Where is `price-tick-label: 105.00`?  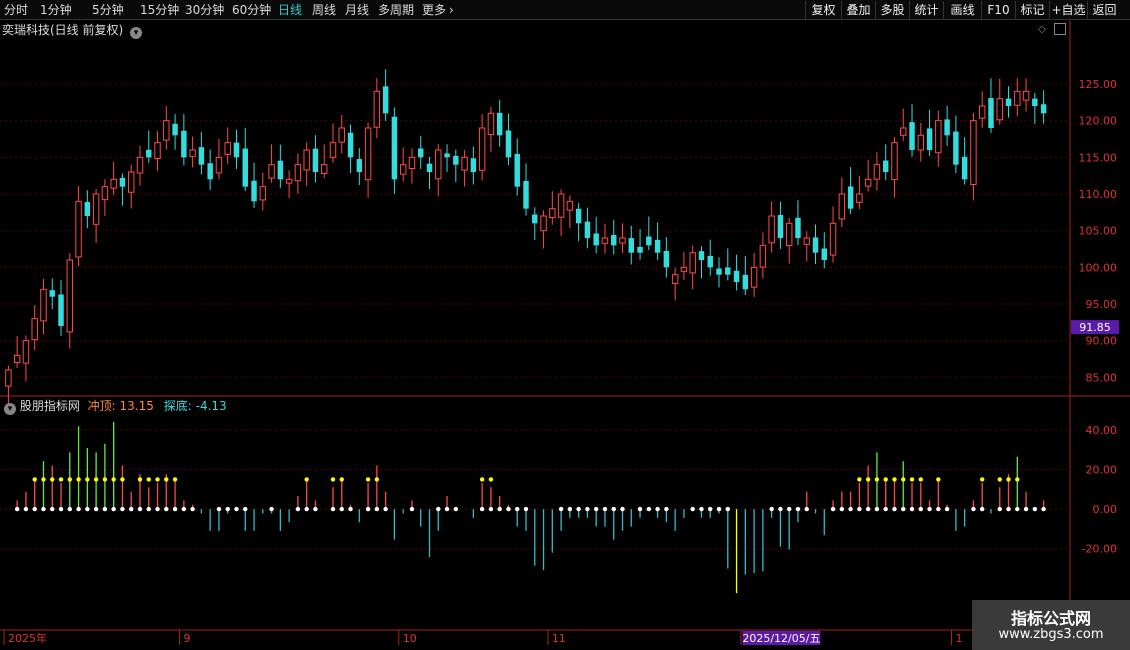 price-tick-label: 105.00 is located at coordinates (1098, 231).